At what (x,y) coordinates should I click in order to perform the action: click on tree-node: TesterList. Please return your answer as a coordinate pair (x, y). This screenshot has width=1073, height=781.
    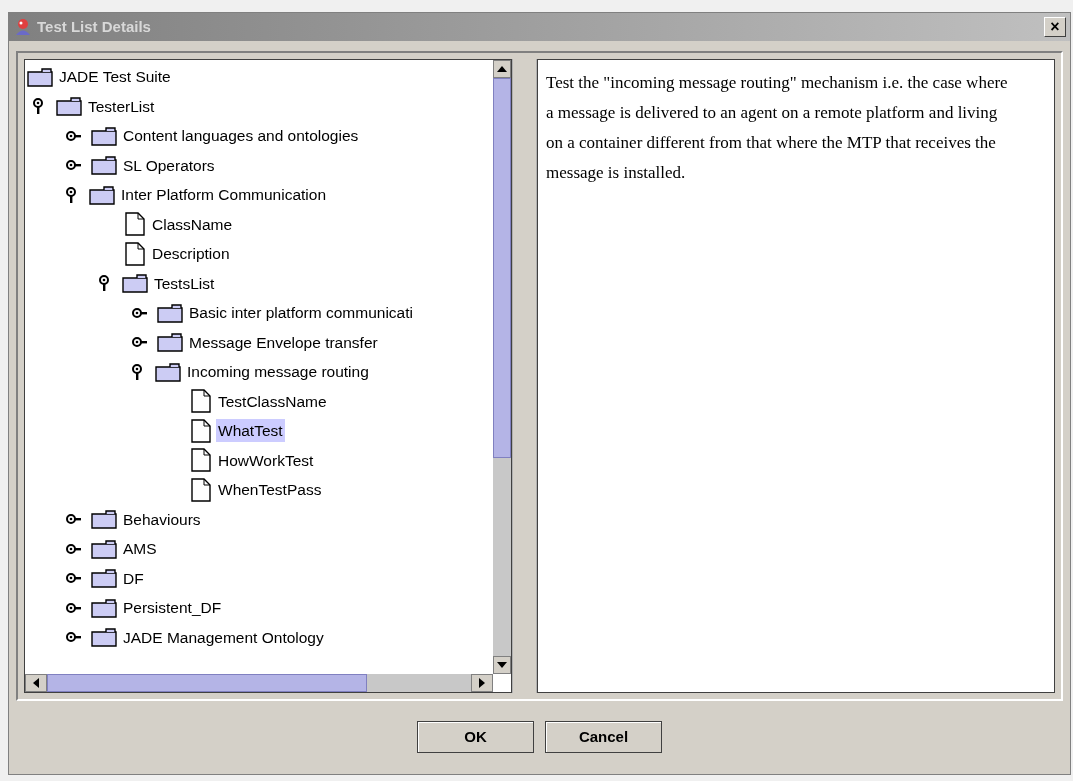
    Looking at the image, I should click on (121, 106).